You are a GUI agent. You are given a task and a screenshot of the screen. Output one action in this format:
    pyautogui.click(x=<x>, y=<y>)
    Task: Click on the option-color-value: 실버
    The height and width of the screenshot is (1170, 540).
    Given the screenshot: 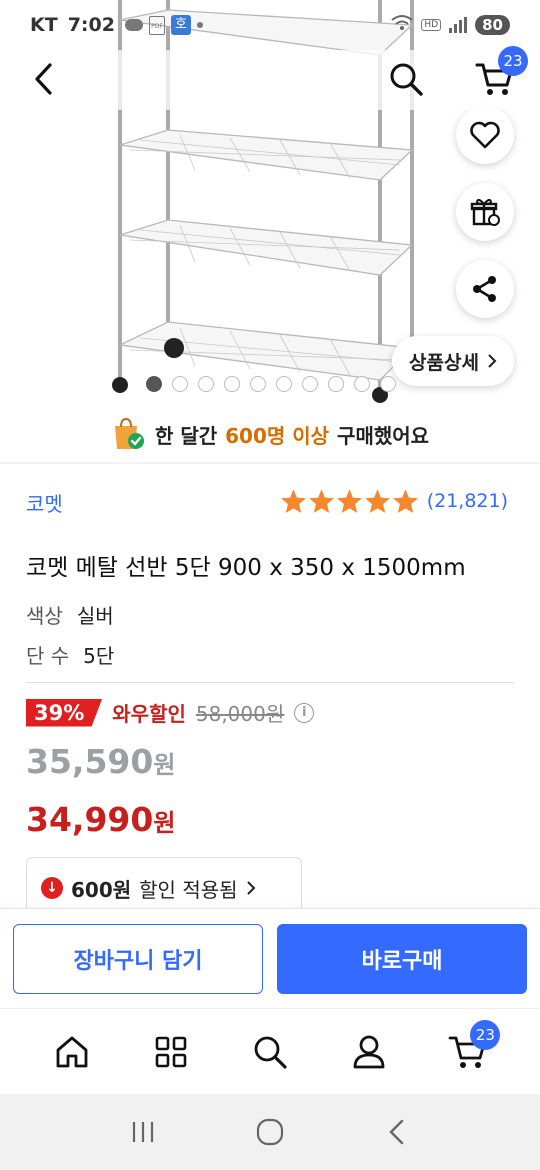 What is the action you would take?
    pyautogui.click(x=95, y=616)
    